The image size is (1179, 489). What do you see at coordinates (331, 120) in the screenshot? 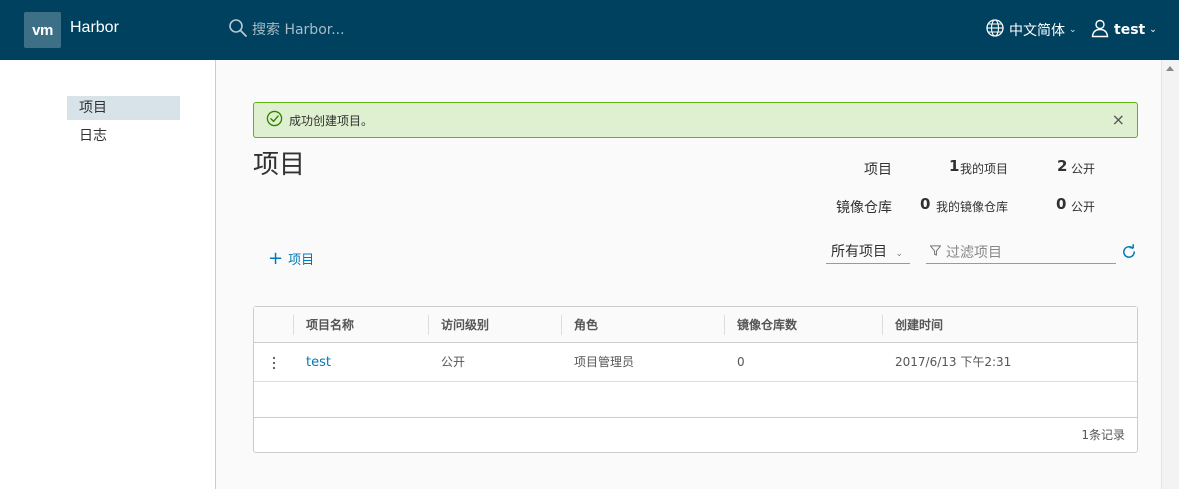
I see `alert-message: 成功创建项目。` at bounding box center [331, 120].